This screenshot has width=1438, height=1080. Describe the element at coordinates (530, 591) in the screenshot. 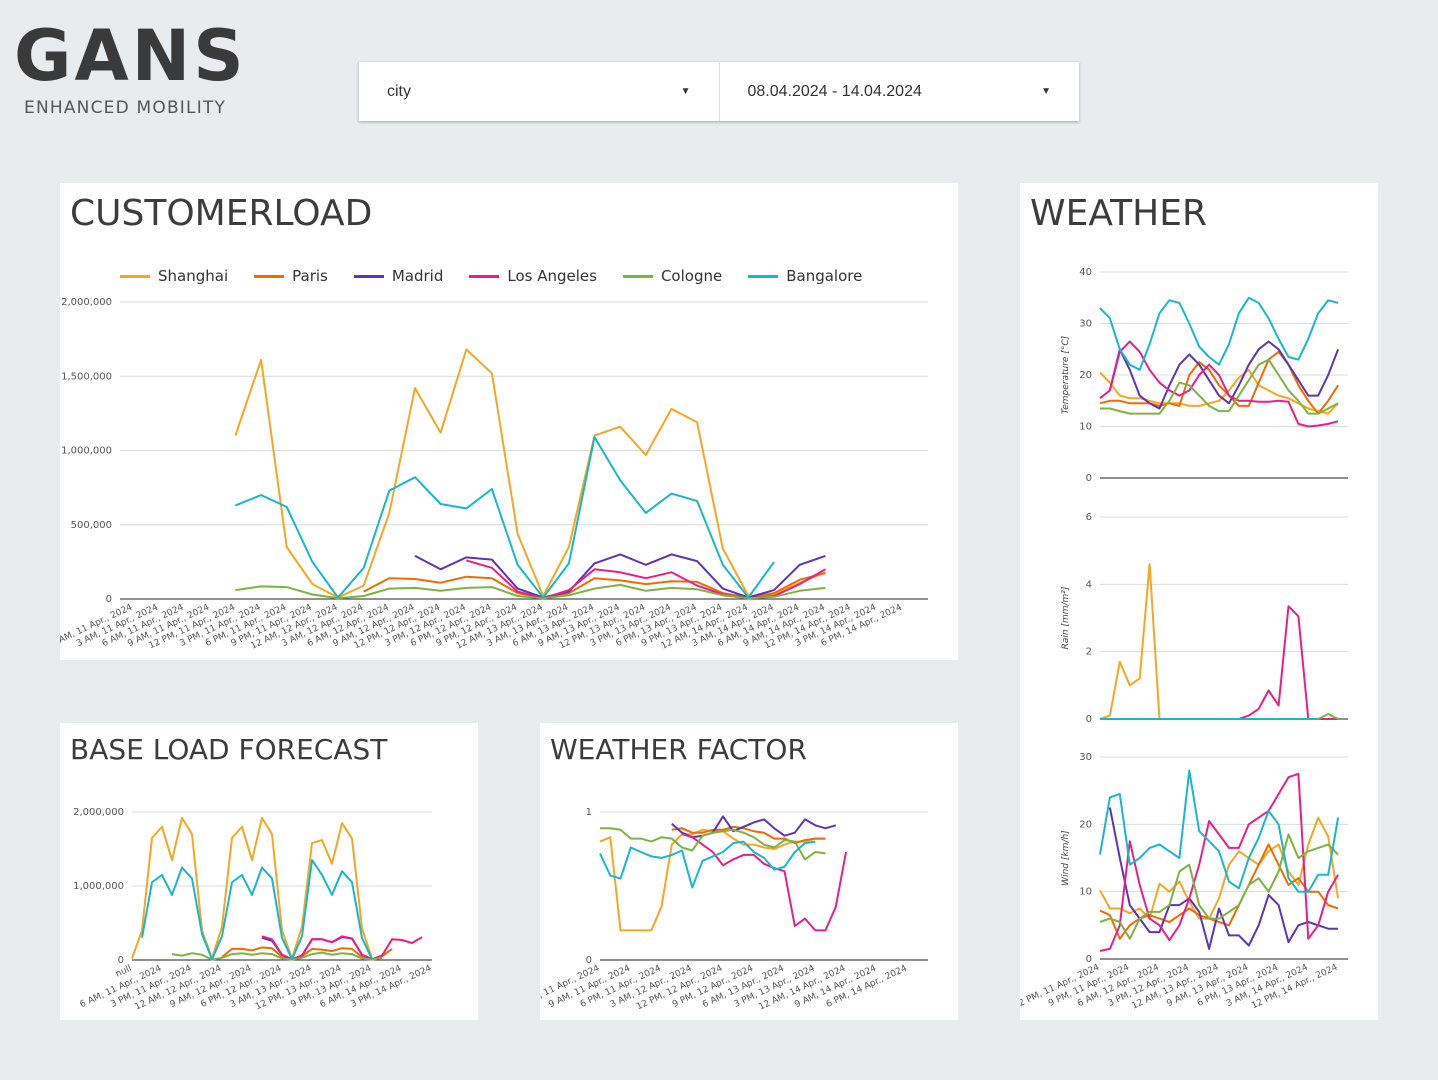

I see `series-line-cologne` at that location.